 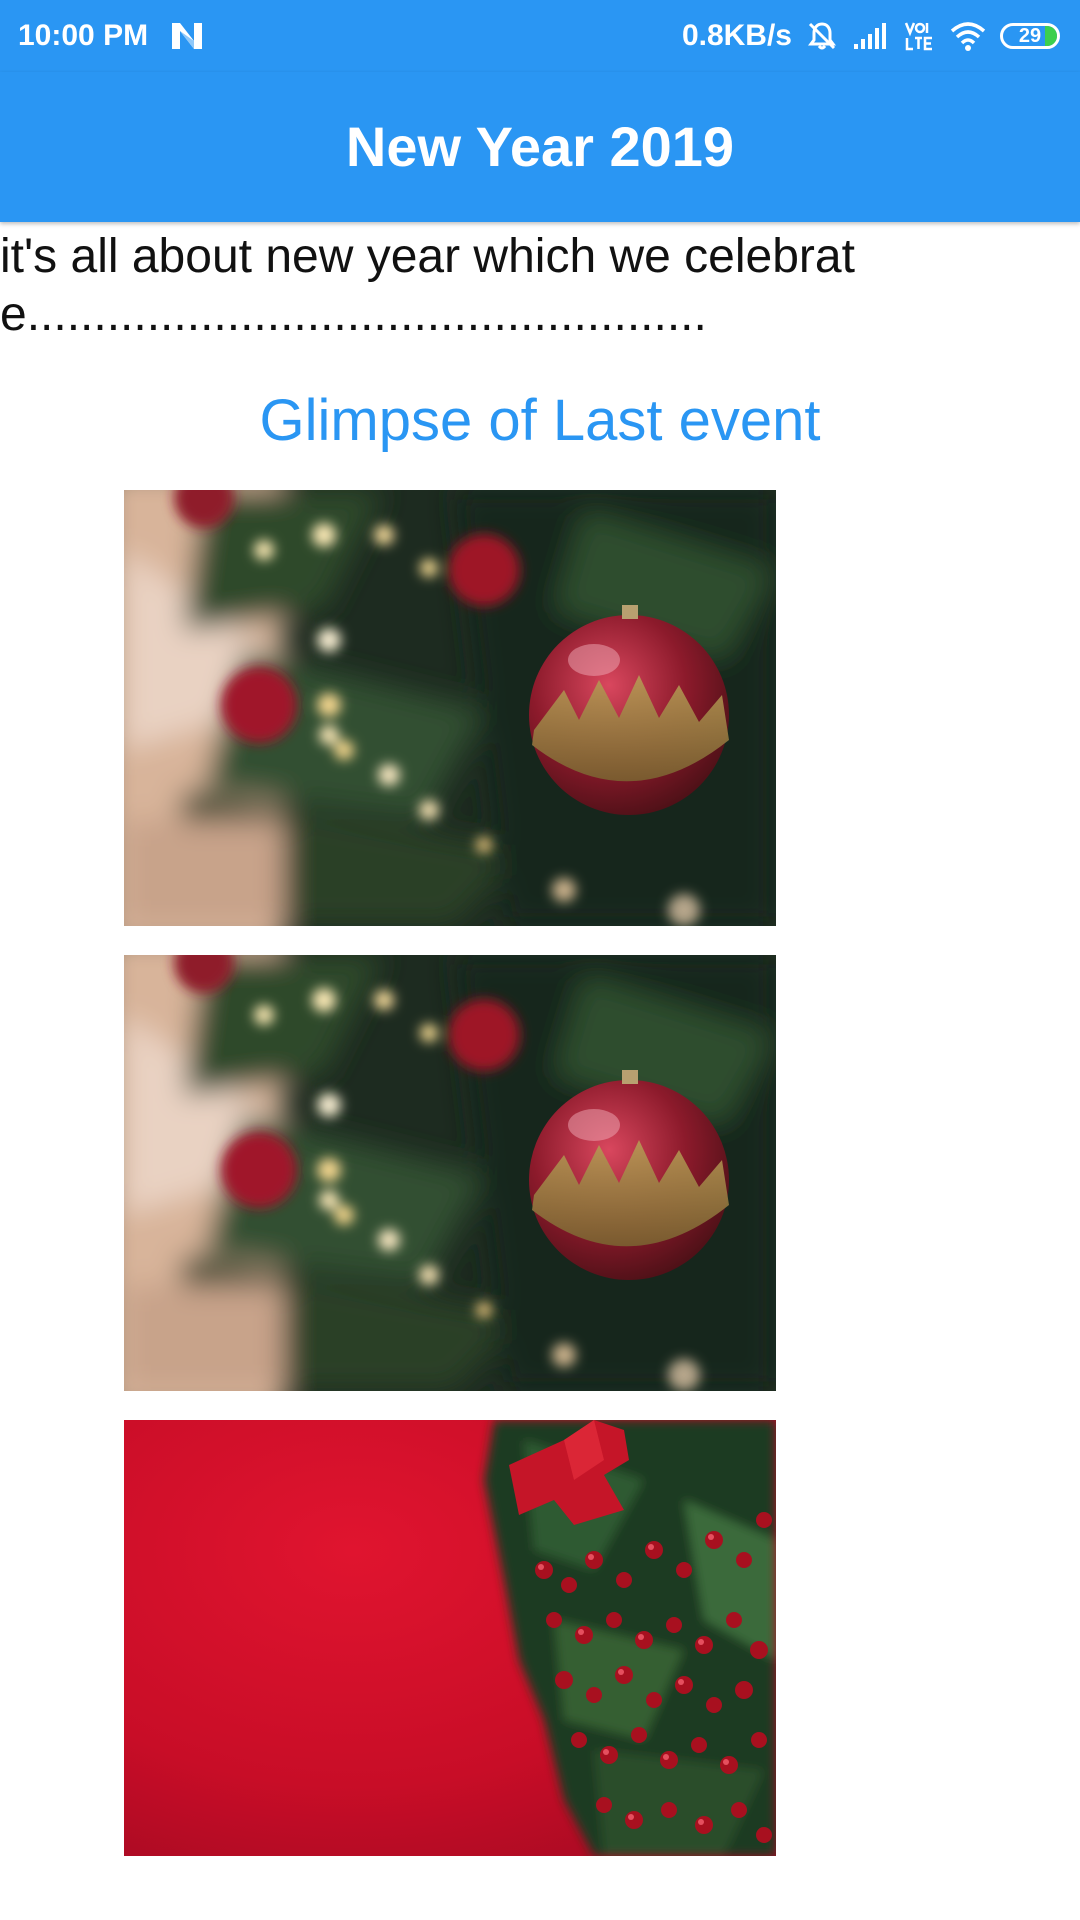 What do you see at coordinates (968, 36) in the screenshot?
I see `wifi-icon` at bounding box center [968, 36].